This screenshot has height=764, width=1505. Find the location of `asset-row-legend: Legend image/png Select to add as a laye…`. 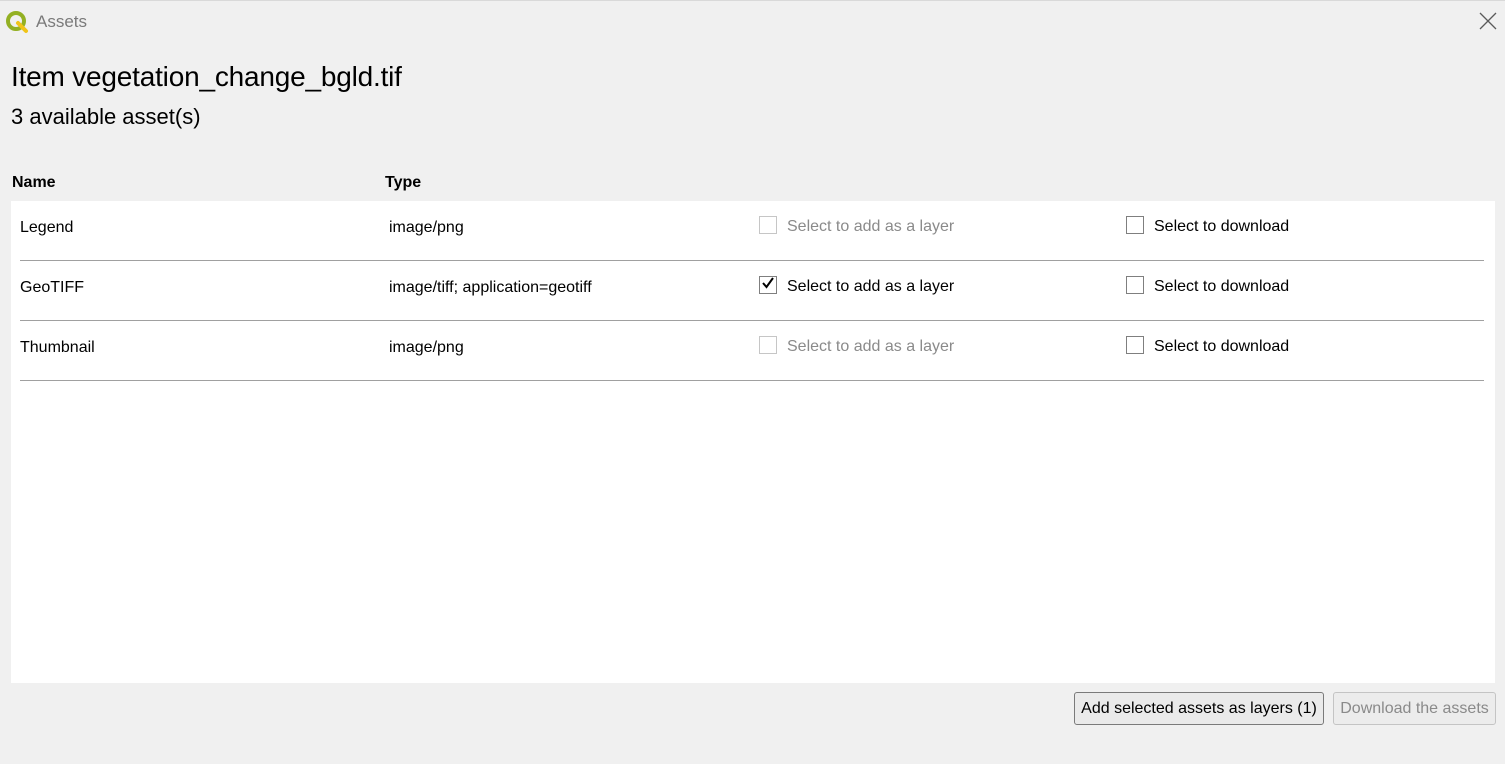

asset-row-legend: Legend image/png Select to add as a laye… is located at coordinates (752, 231).